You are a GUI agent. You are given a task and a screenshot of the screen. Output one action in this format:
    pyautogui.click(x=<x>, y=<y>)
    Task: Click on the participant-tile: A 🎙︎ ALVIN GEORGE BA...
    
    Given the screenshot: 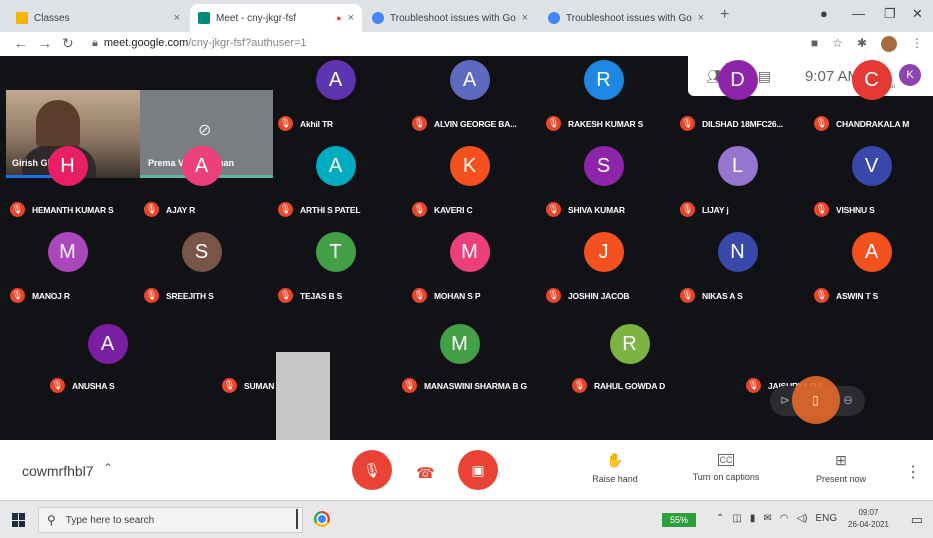 What is the action you would take?
    pyautogui.click(x=469, y=99)
    